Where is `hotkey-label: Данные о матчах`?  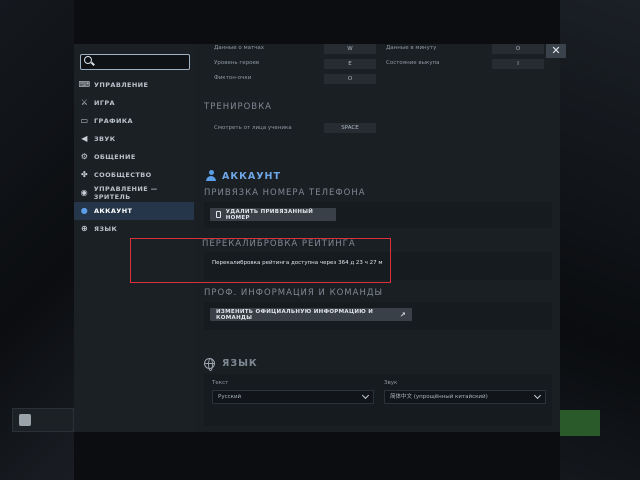
hotkey-label: Данные о матчах is located at coordinates (239, 48).